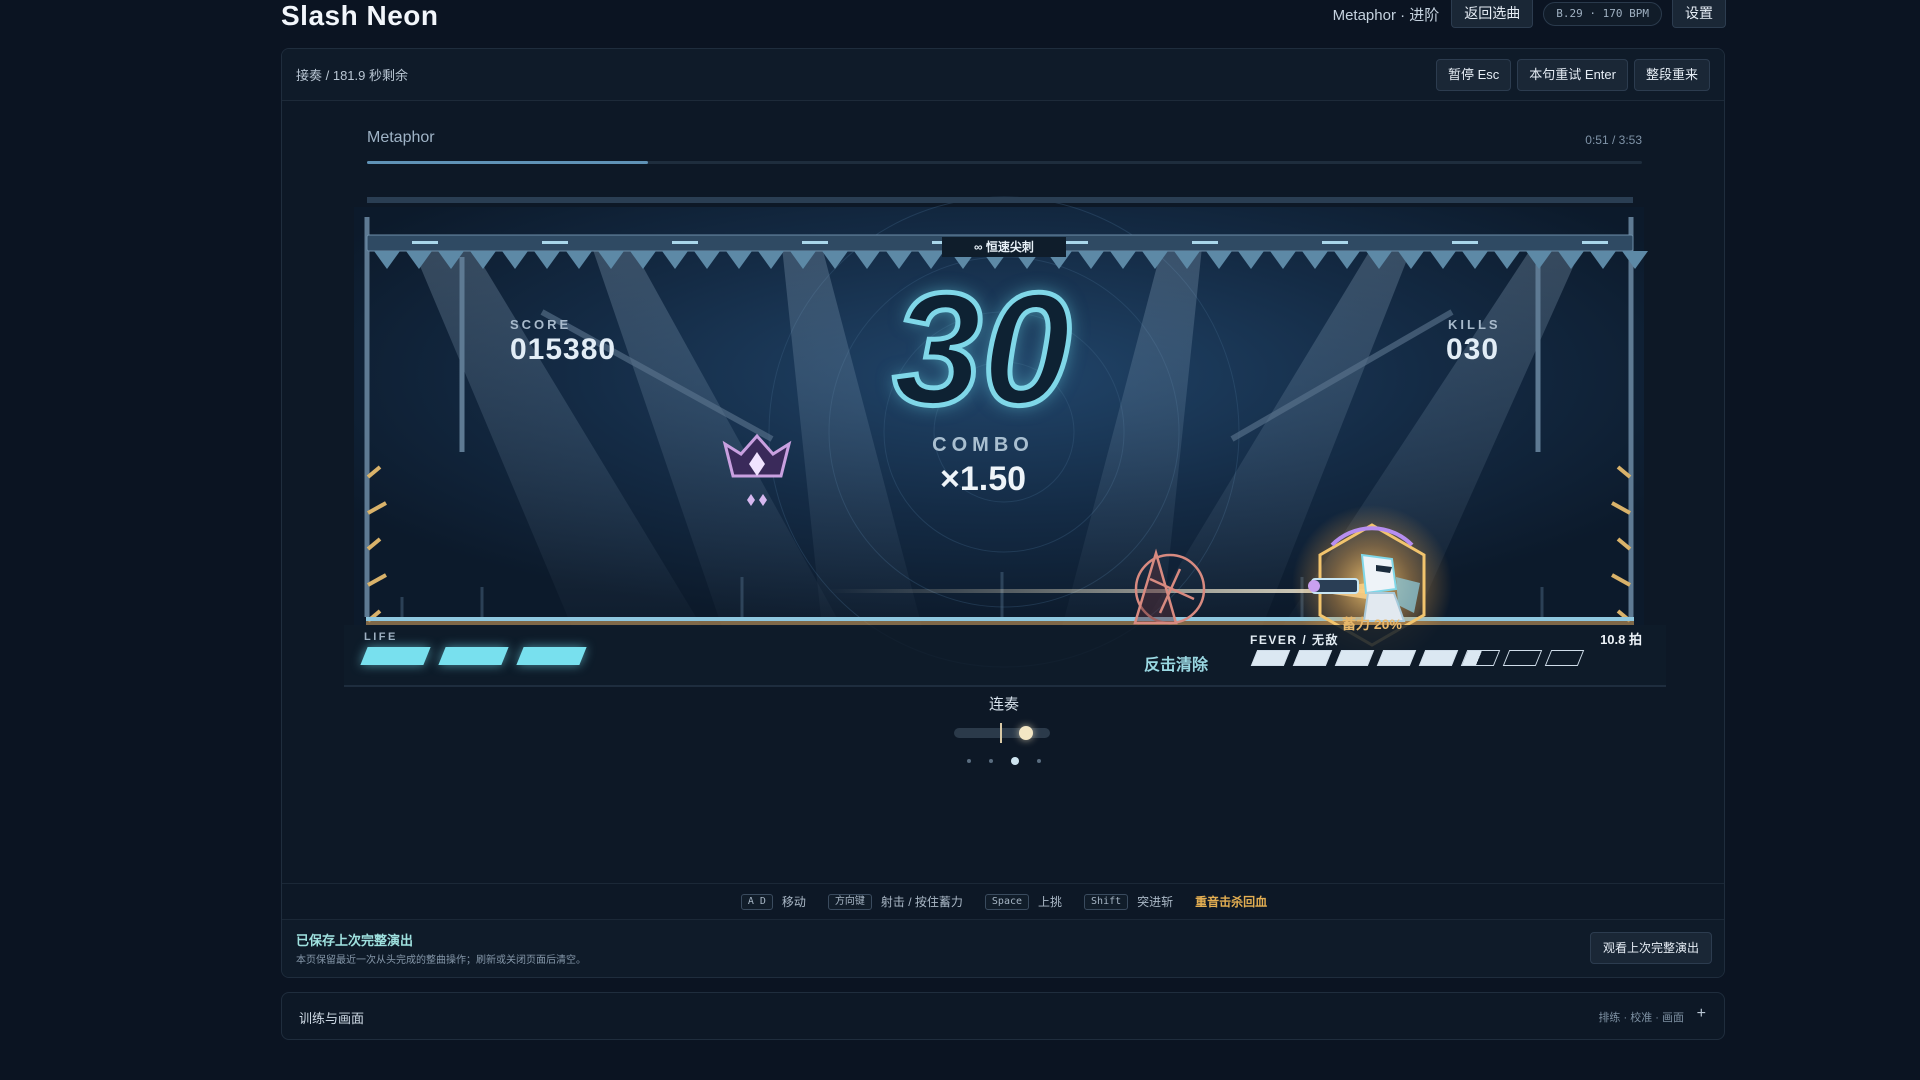  Describe the element at coordinates (1106, 901) in the screenshot. I see `key-cap: Shift` at that location.